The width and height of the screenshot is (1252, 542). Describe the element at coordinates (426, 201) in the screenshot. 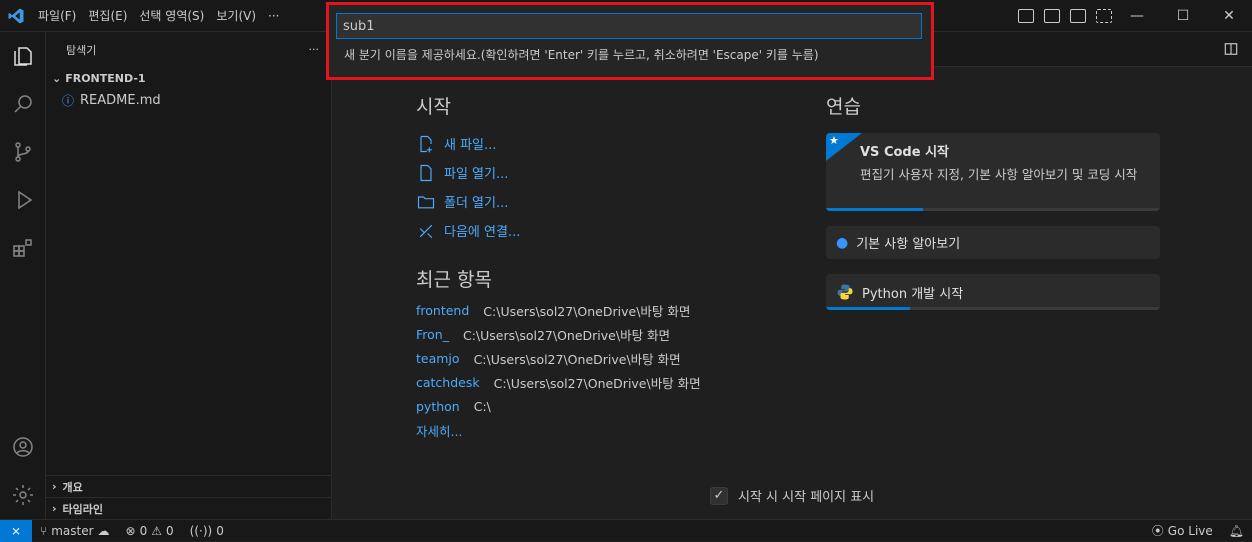

I see `folder-icon` at that location.